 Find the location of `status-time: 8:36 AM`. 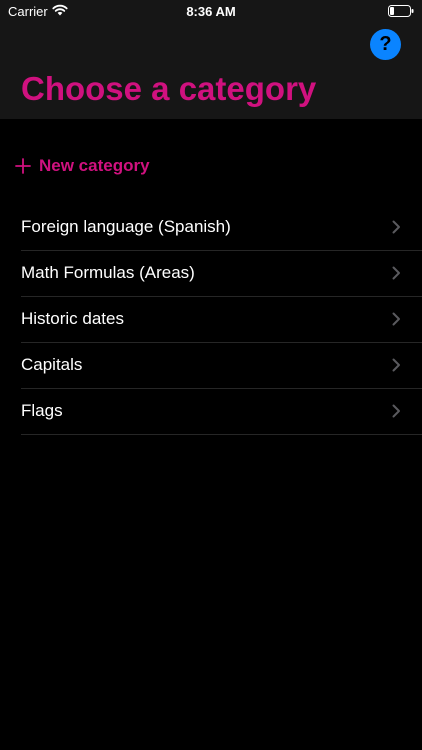

status-time: 8:36 AM is located at coordinates (211, 11).